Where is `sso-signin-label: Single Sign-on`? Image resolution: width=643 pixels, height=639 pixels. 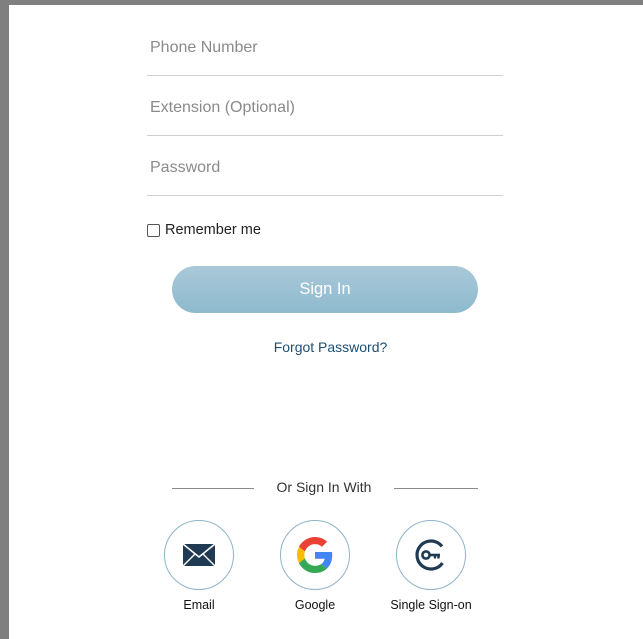
sso-signin-label: Single Sign-on is located at coordinates (431, 605).